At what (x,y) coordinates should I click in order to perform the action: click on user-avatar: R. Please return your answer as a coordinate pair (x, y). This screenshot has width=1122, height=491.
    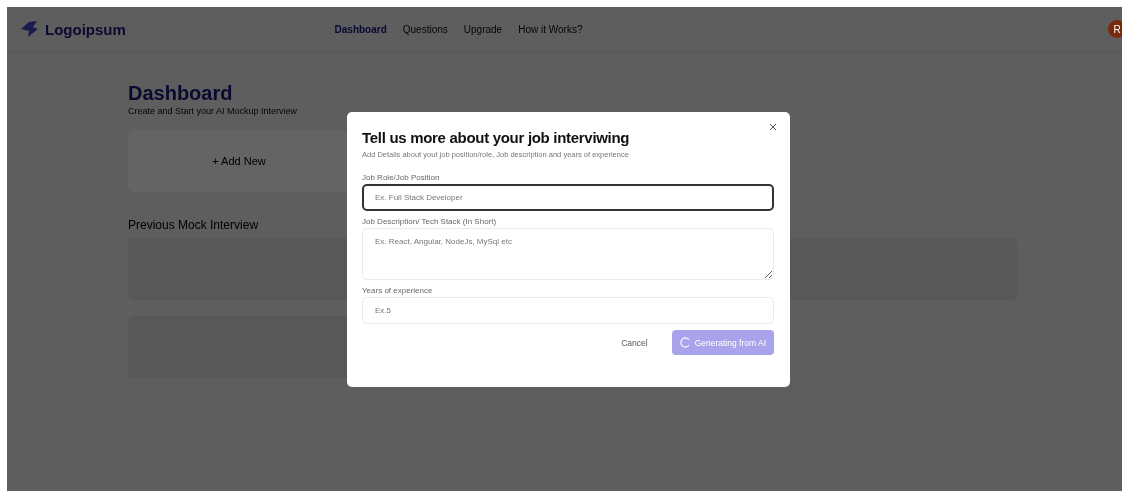
    Looking at the image, I should click on (1115, 29).